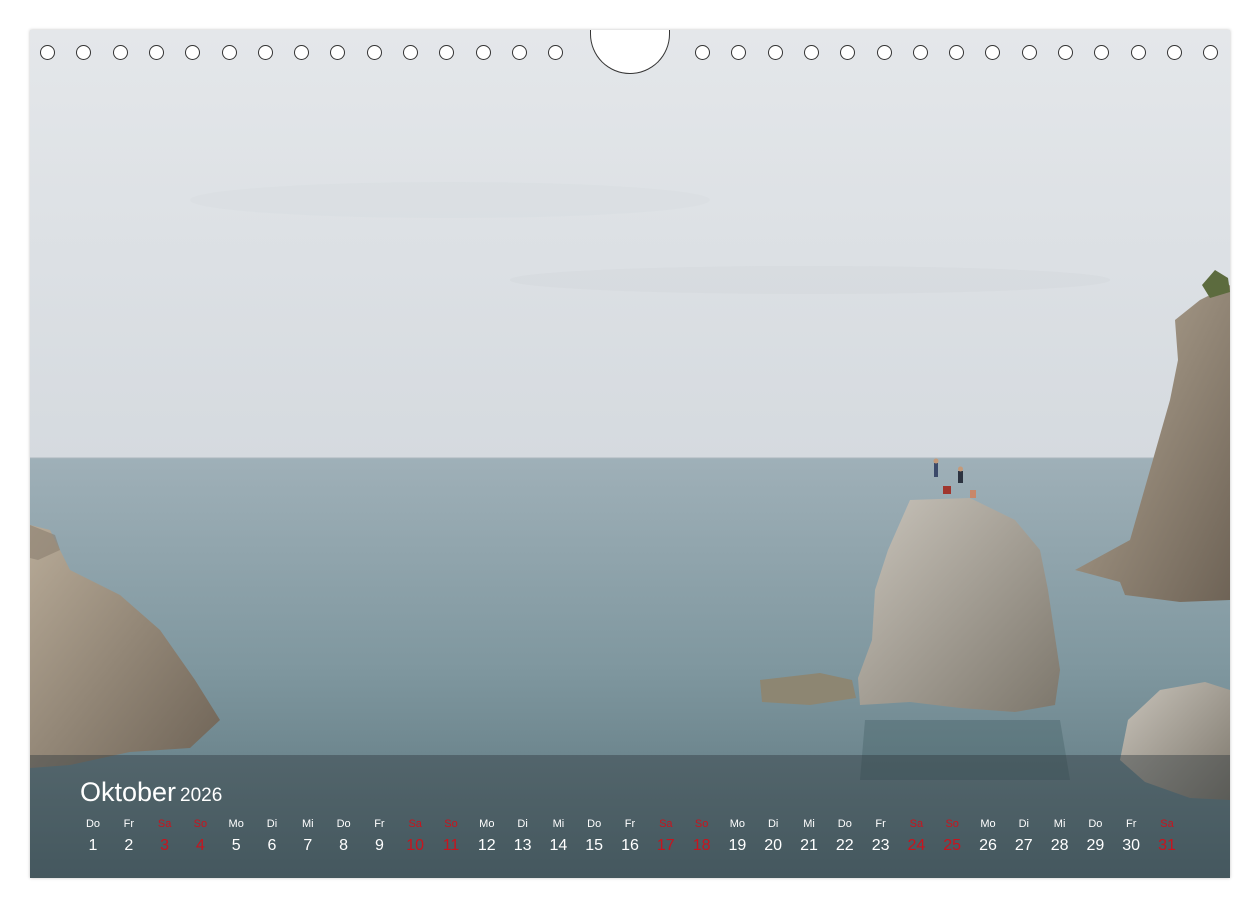  I want to click on day-column: Do 15, so click(594, 837).